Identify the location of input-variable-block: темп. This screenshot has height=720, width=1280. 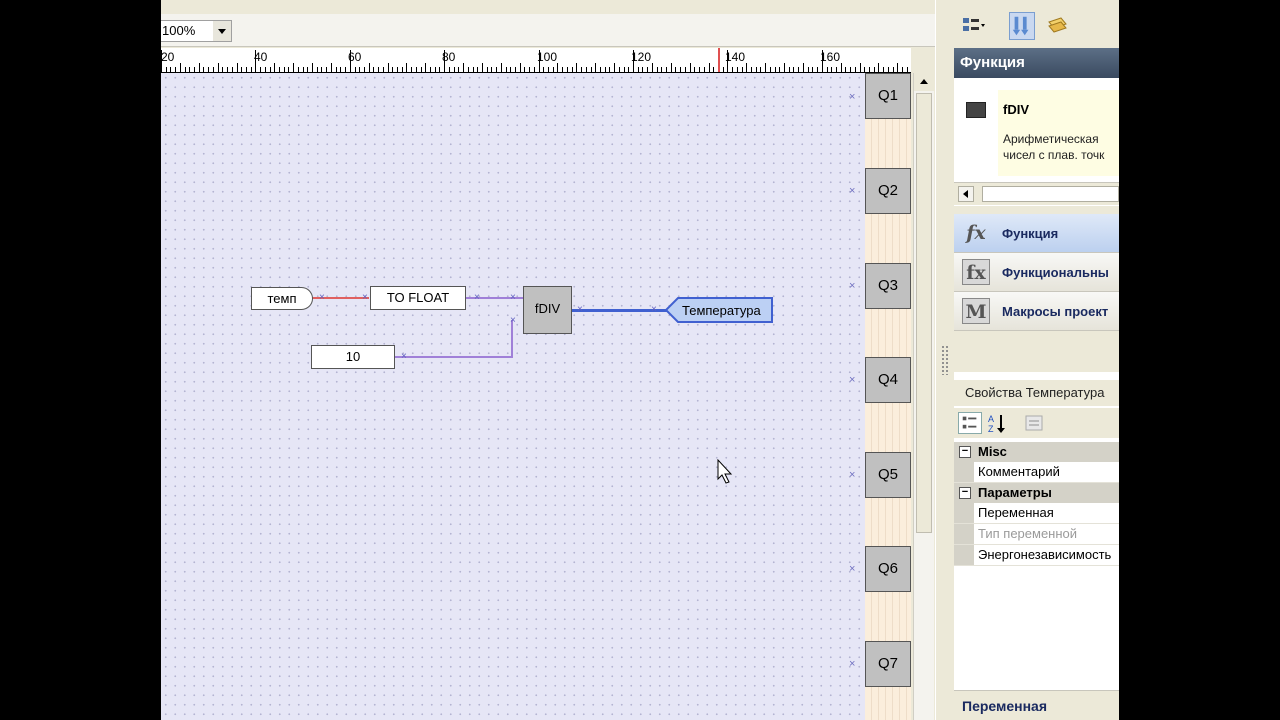
(282, 298).